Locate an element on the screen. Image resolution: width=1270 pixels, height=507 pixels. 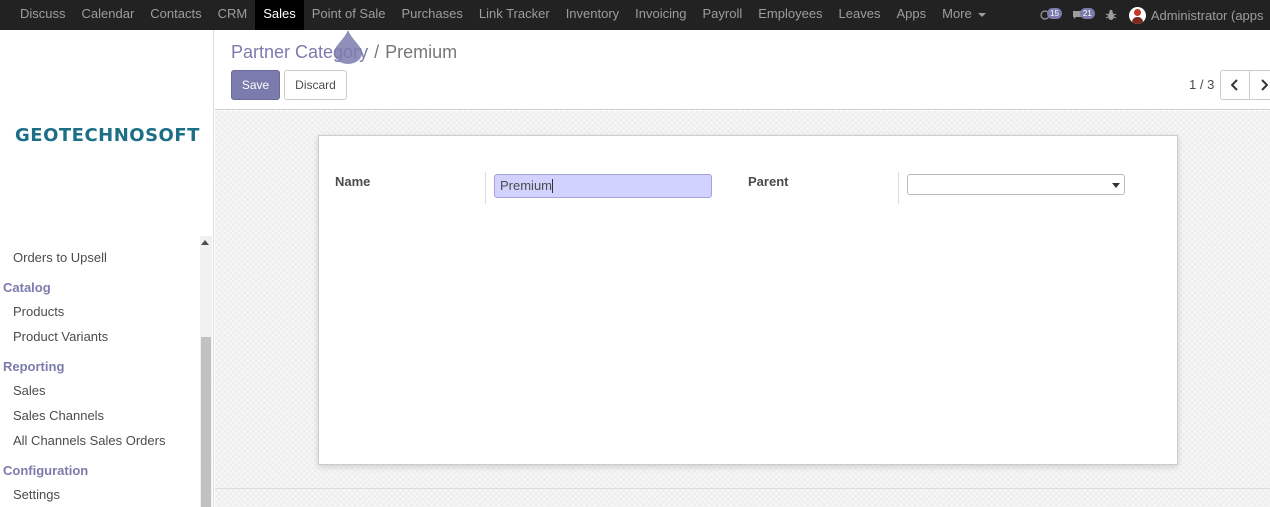
cursor-droplet-icon is located at coordinates (348, 47).